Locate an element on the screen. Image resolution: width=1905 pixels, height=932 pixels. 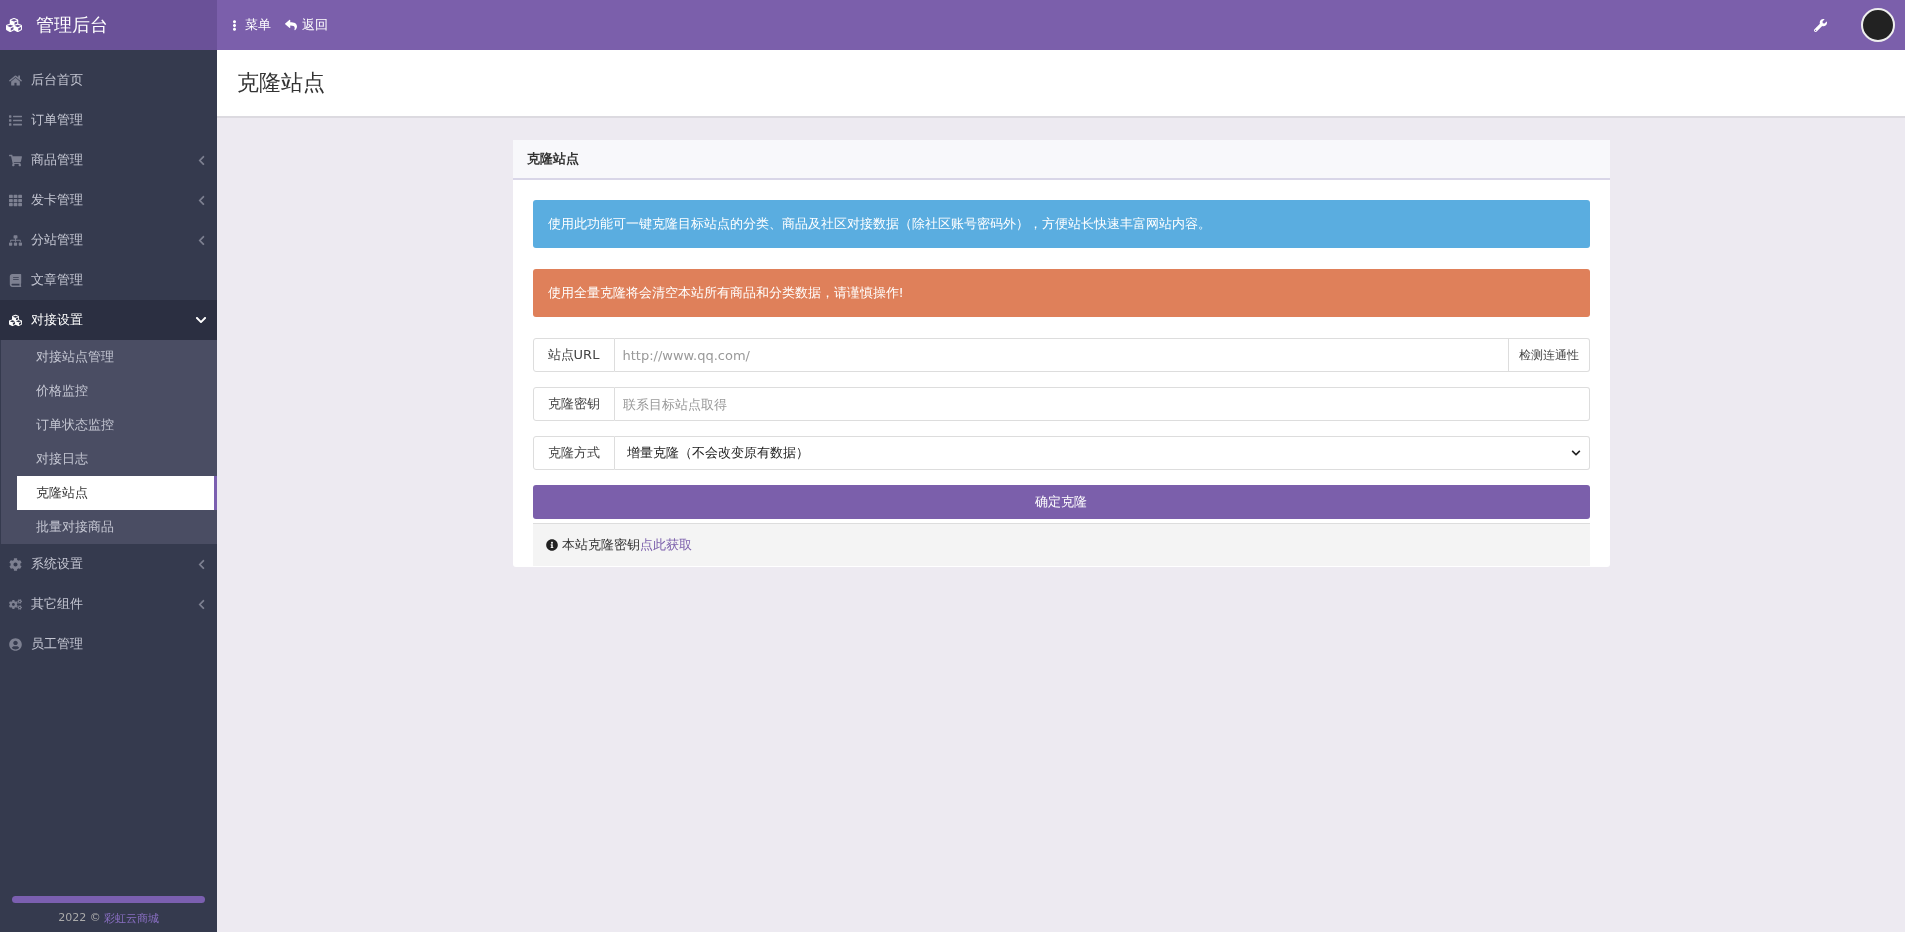
footer-text: 本站克隆密钥 is located at coordinates (600, 545).